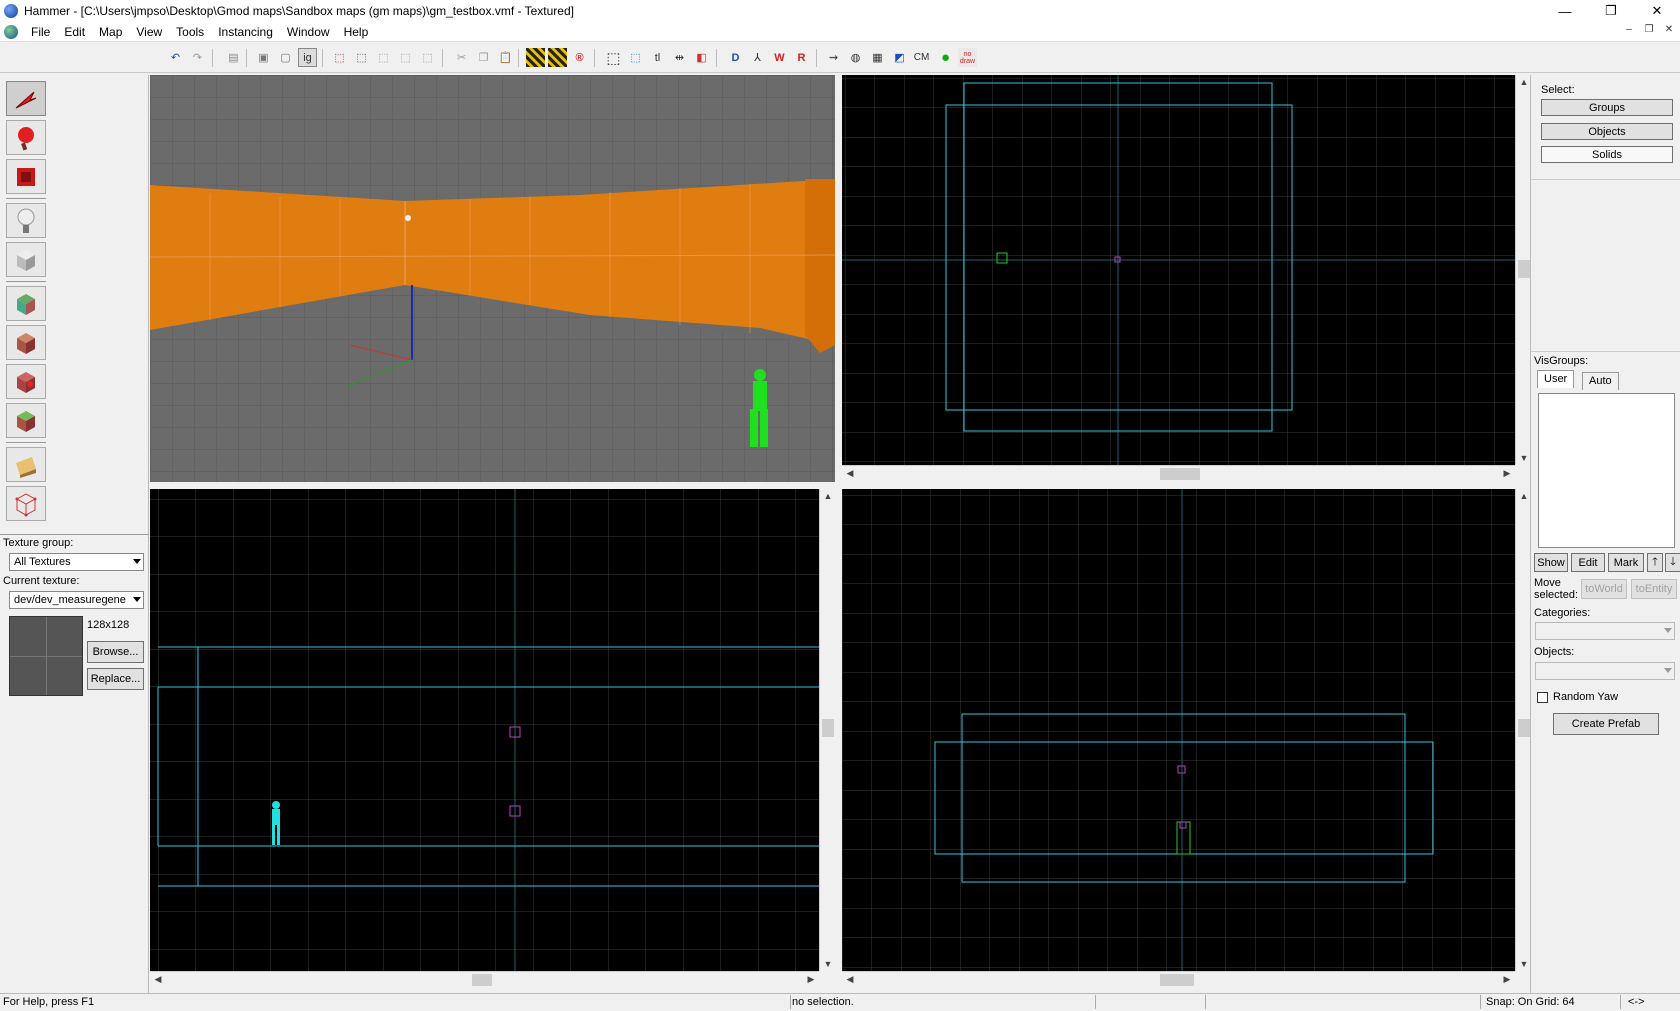 This screenshot has height=1011, width=1680. I want to click on visgroups-label: VisGroups:, so click(1561, 361).